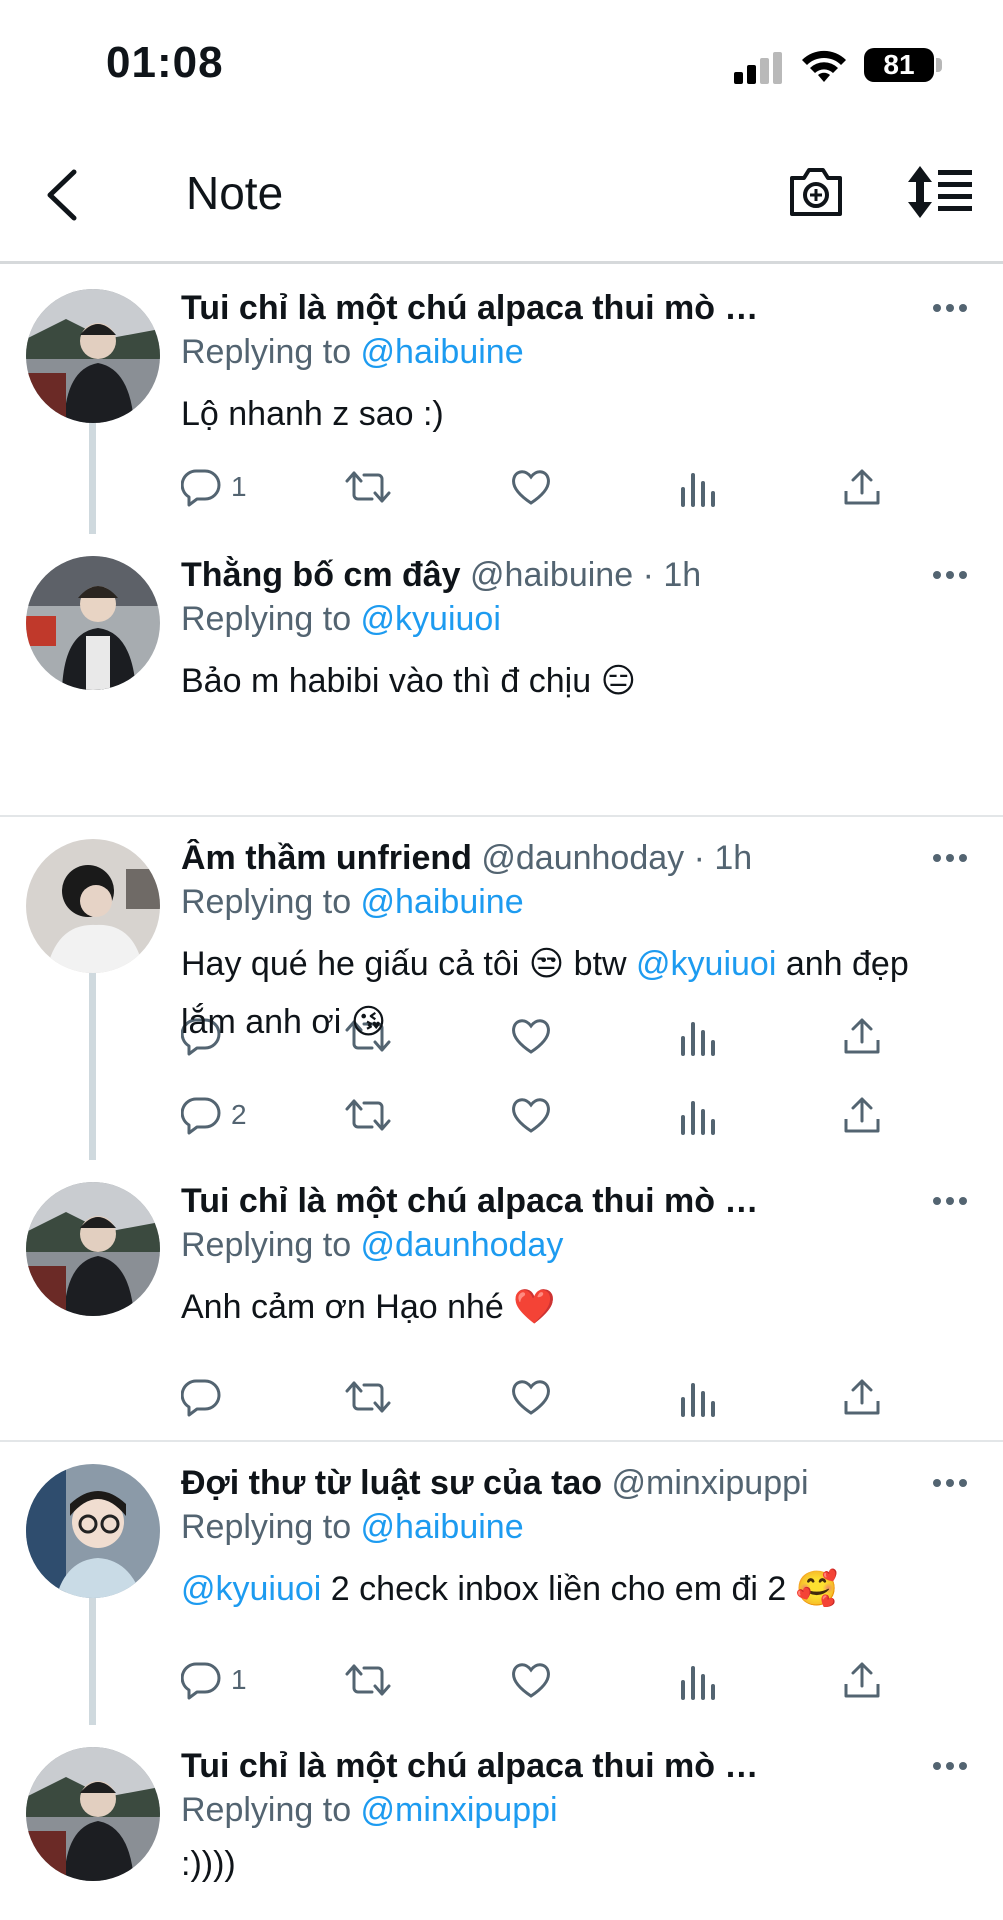 The width and height of the screenshot is (1003, 1920). What do you see at coordinates (618, 681) in the screenshot?
I see `emoji: 😑` at bounding box center [618, 681].